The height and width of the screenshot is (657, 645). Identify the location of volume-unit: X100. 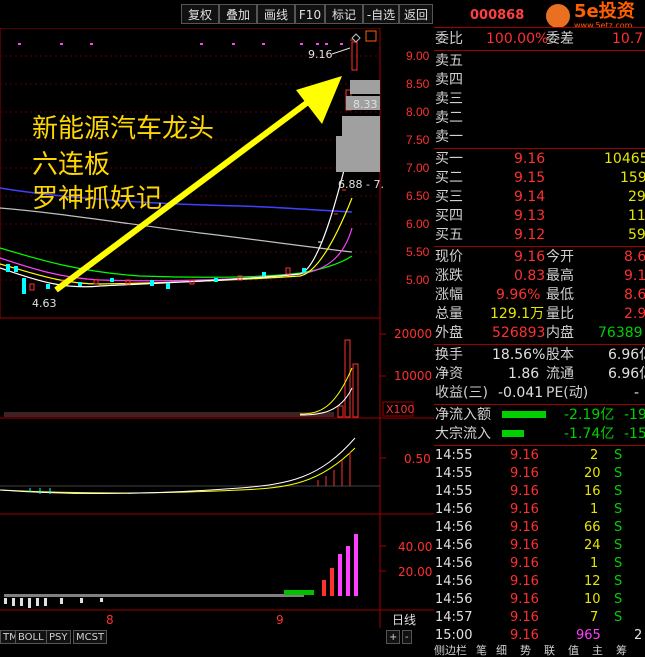
(400, 409).